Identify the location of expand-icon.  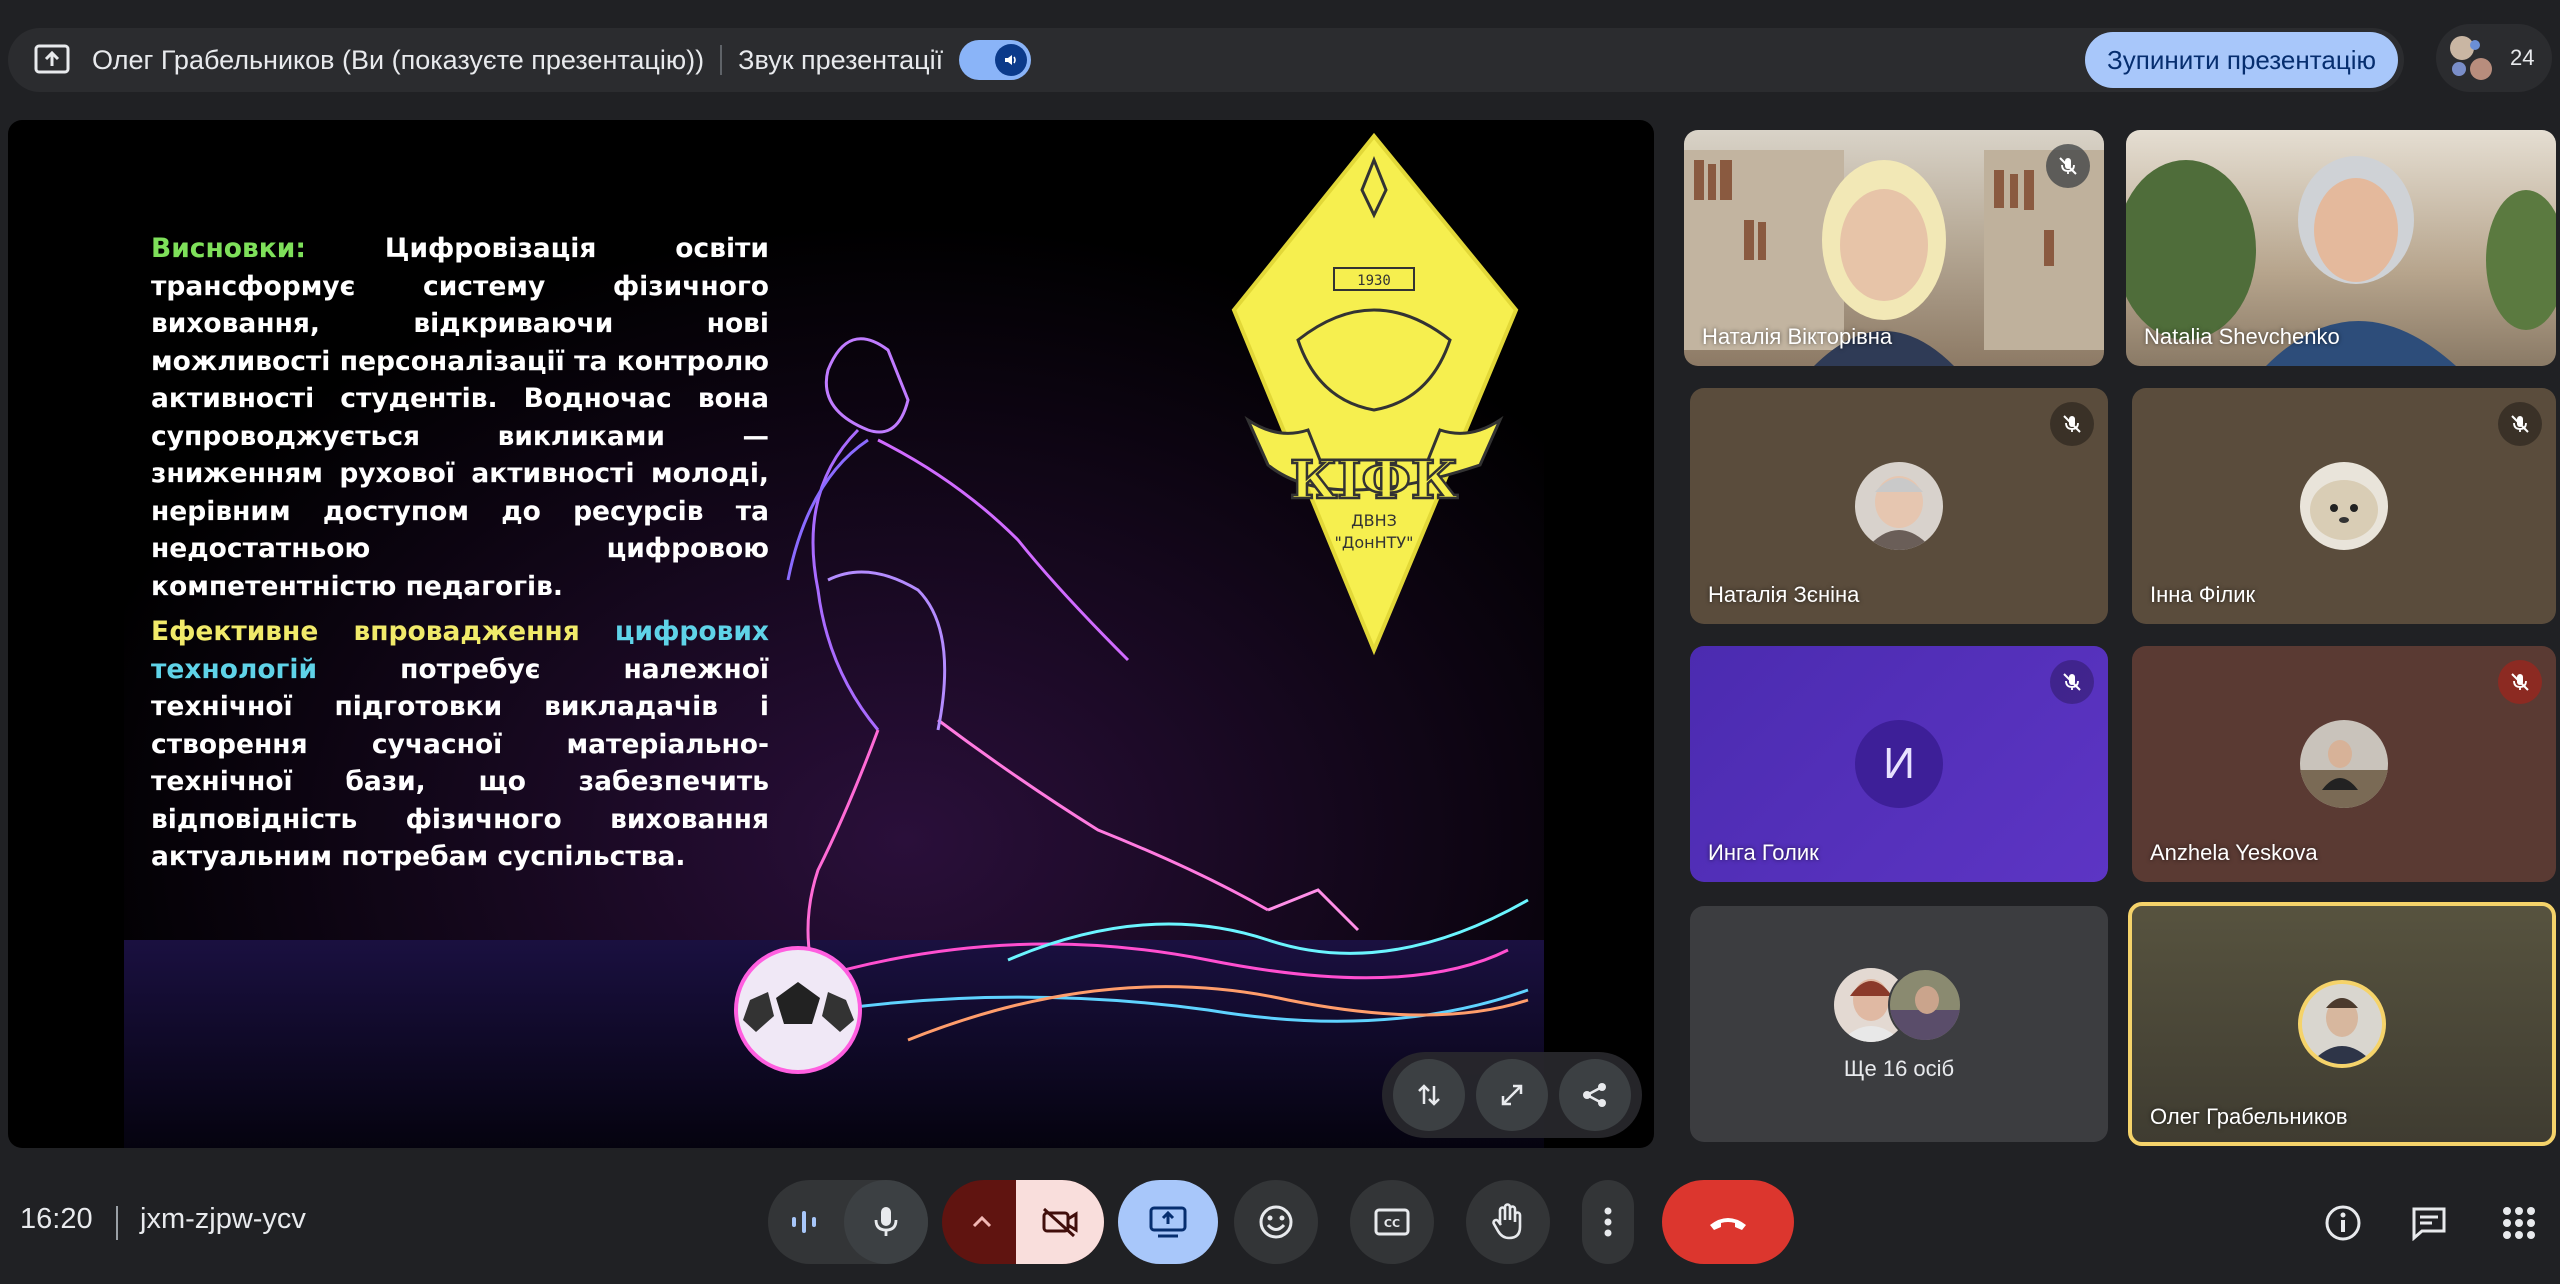
(1512, 1095).